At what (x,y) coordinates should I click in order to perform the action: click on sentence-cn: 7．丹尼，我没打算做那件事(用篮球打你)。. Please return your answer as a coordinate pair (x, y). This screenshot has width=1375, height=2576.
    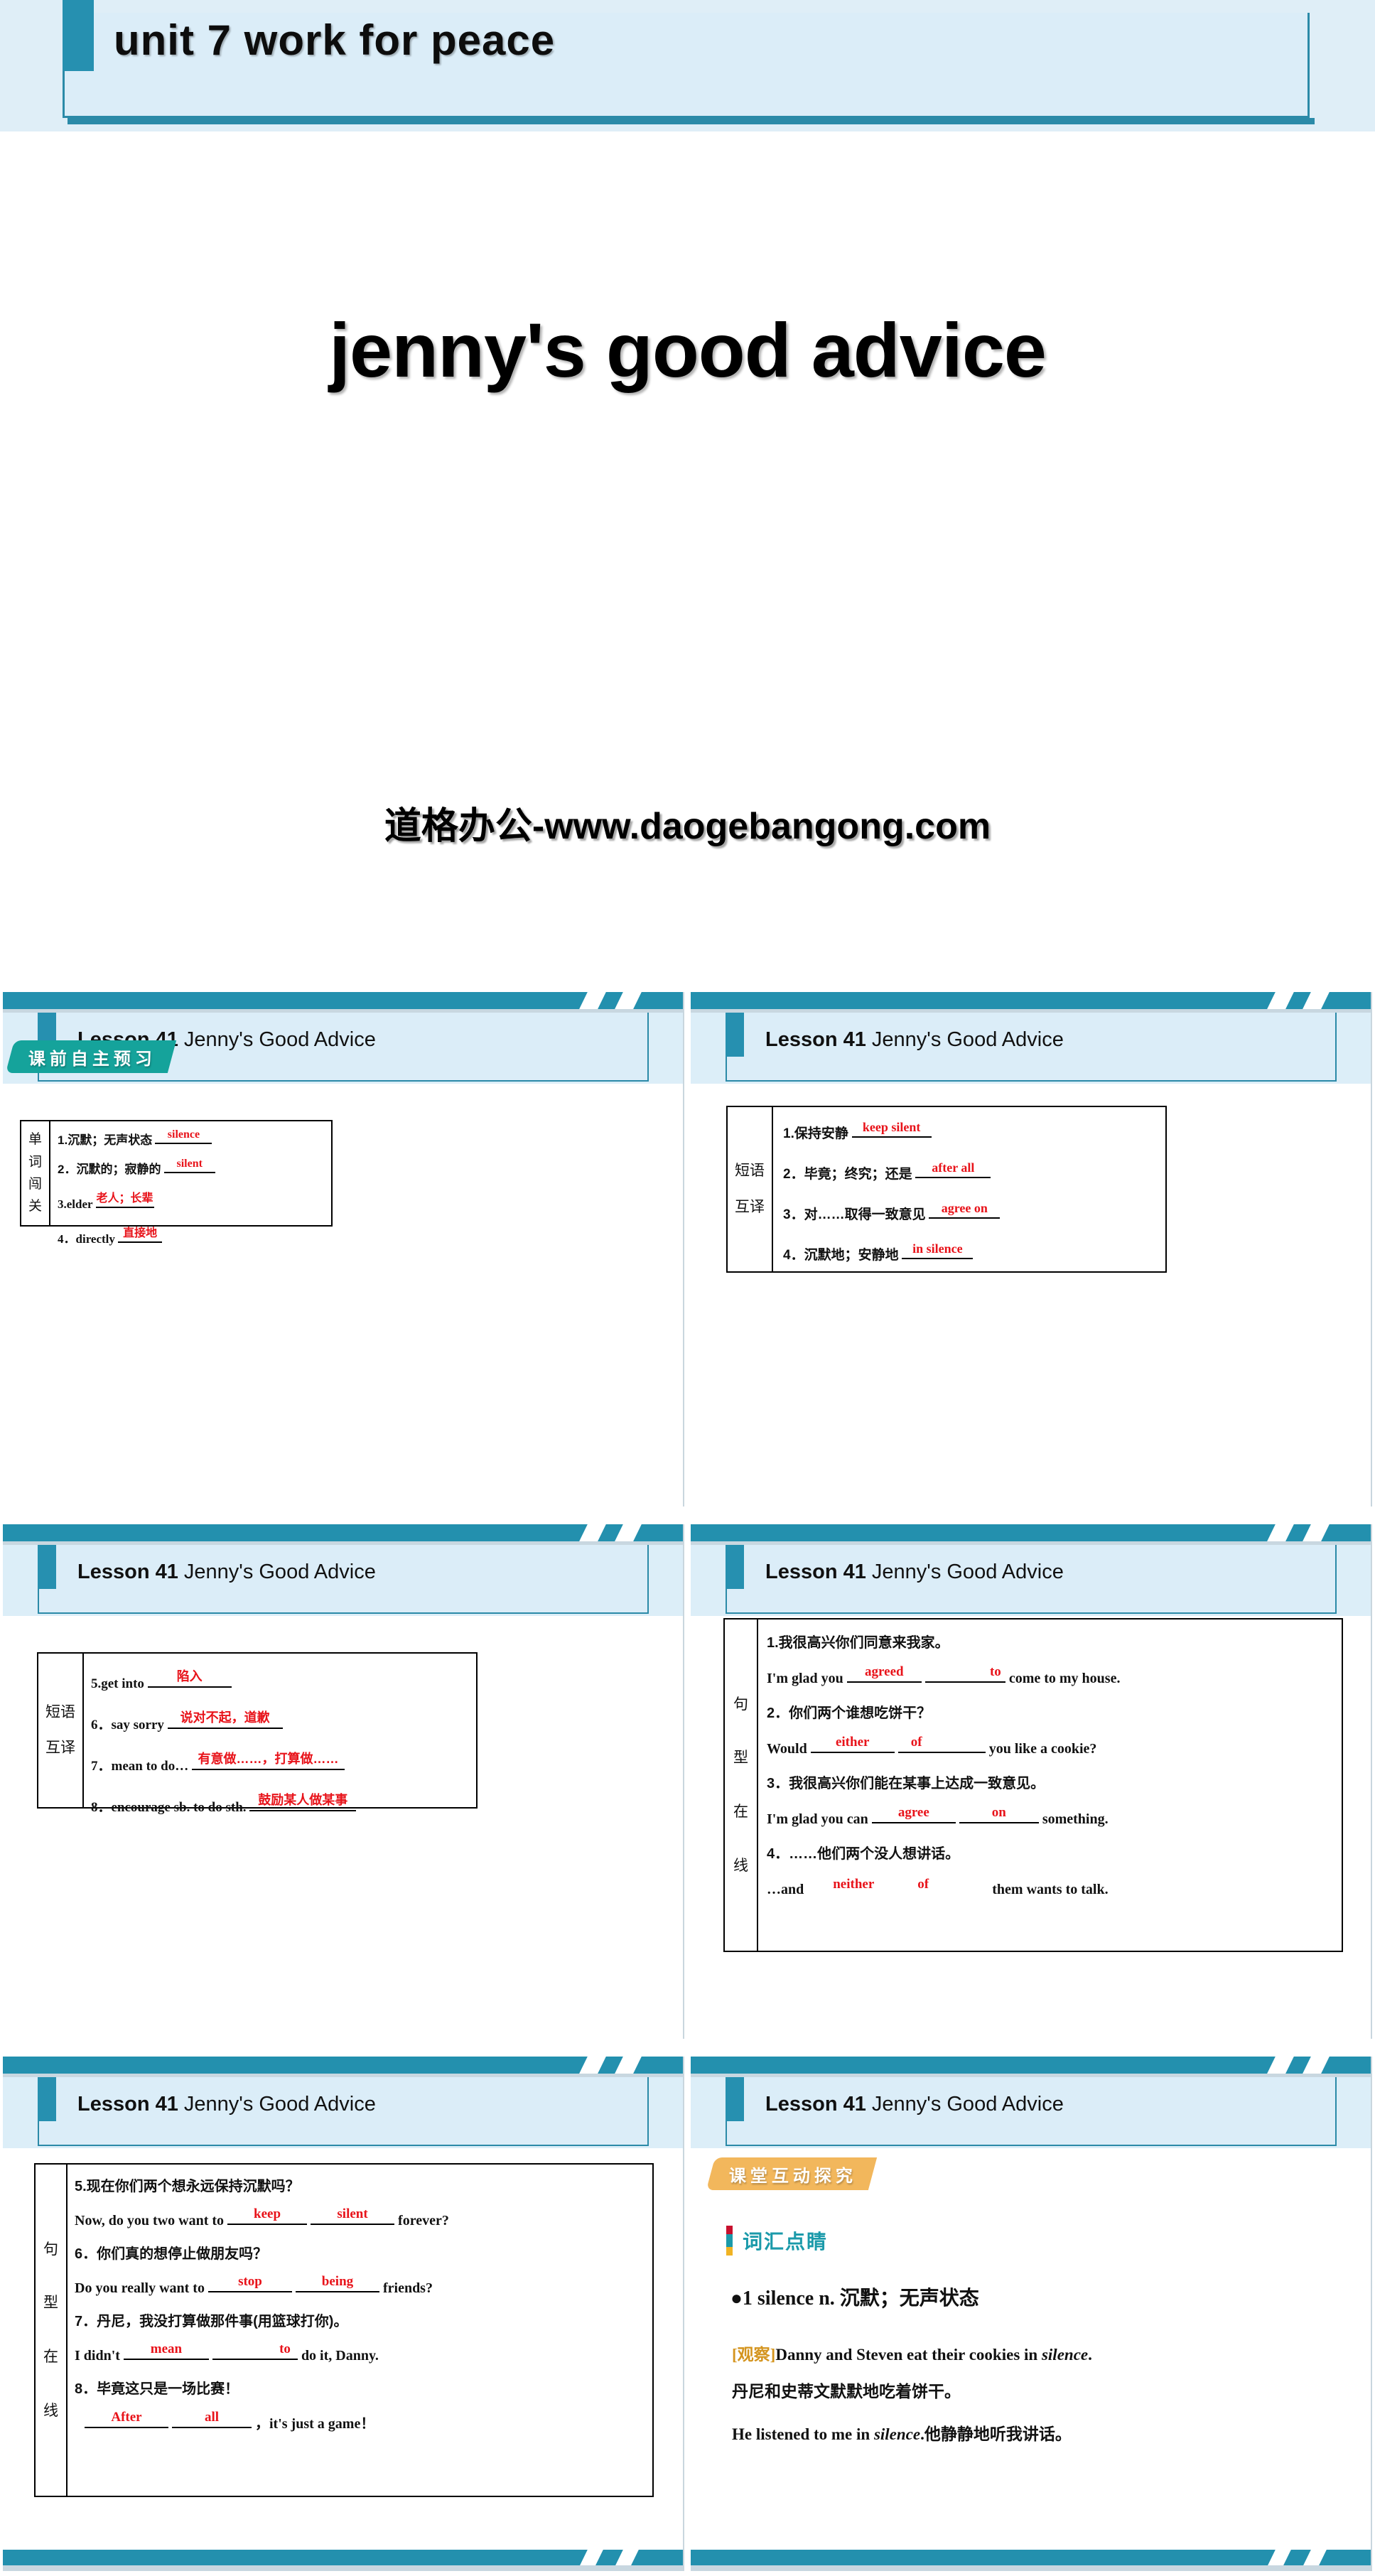
    Looking at the image, I should click on (211, 2321).